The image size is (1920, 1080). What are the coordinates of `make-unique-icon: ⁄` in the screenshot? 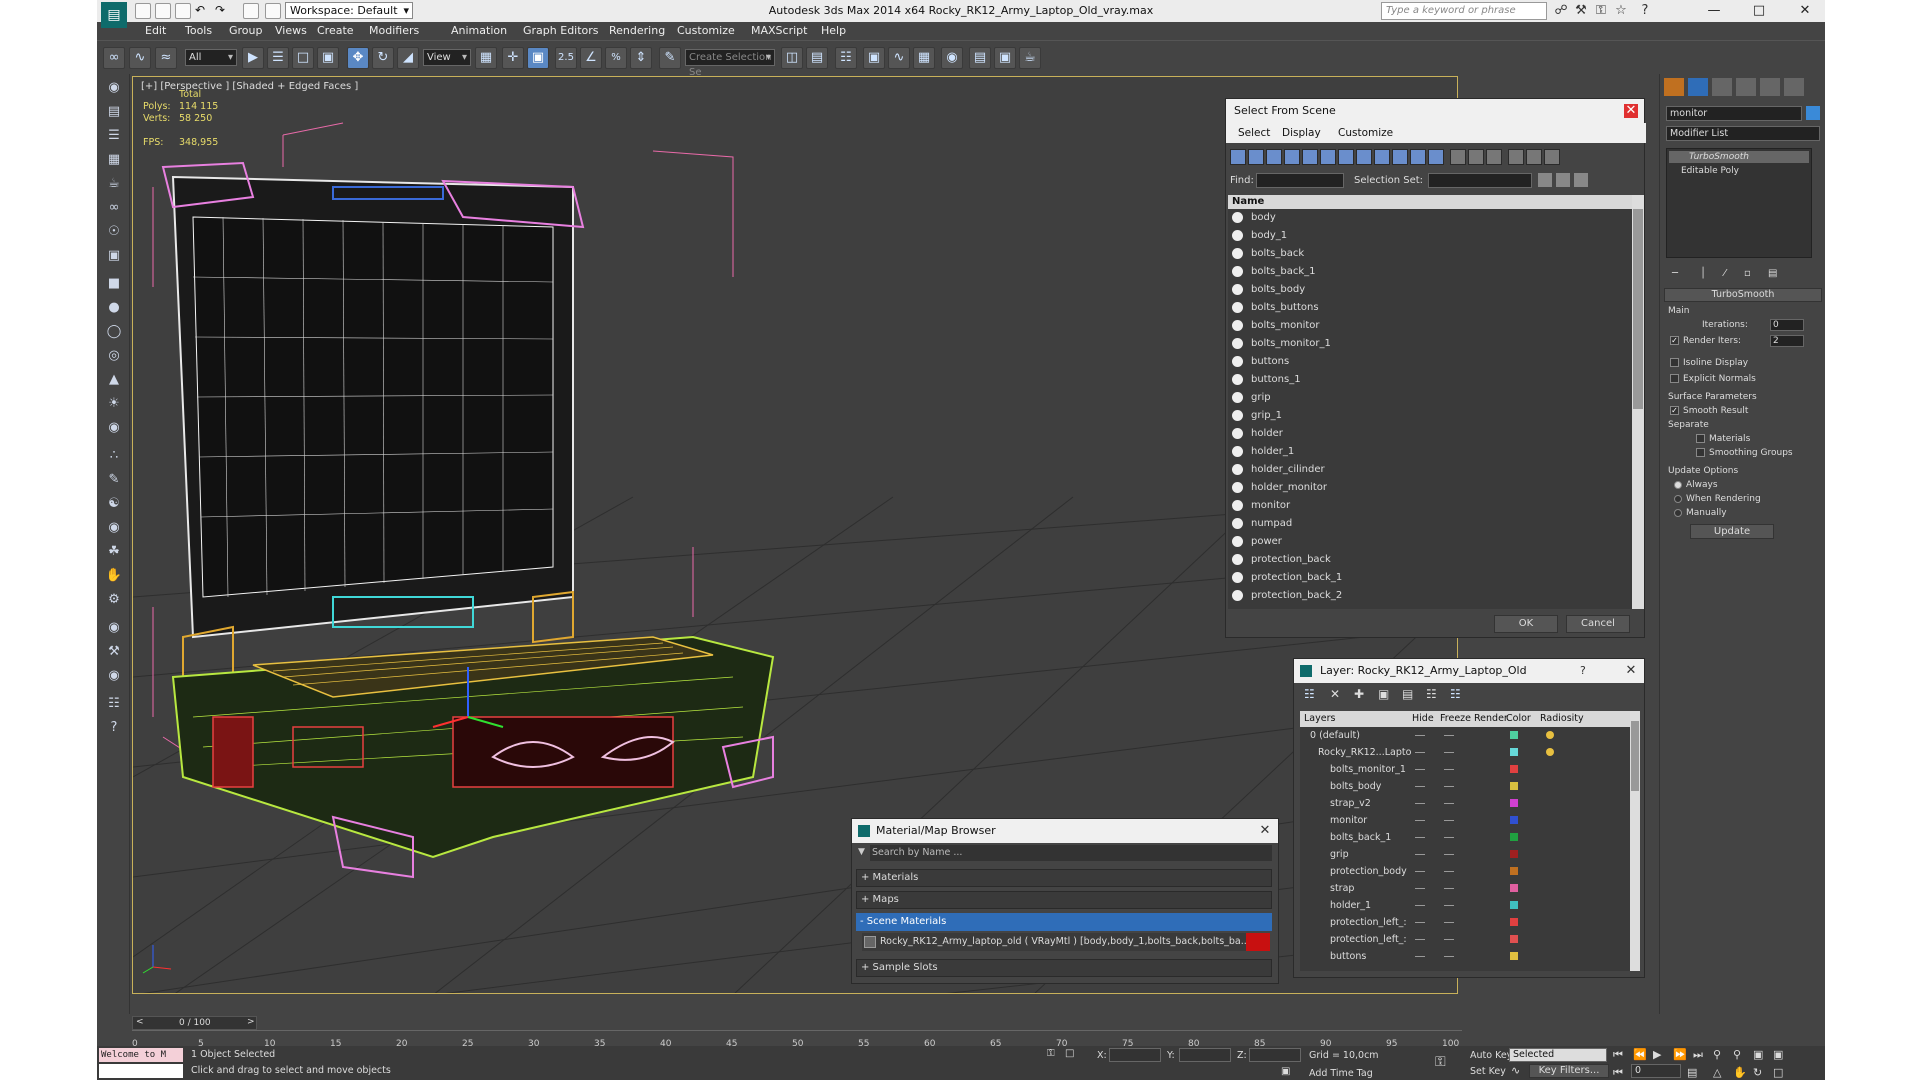 It's located at (1725, 273).